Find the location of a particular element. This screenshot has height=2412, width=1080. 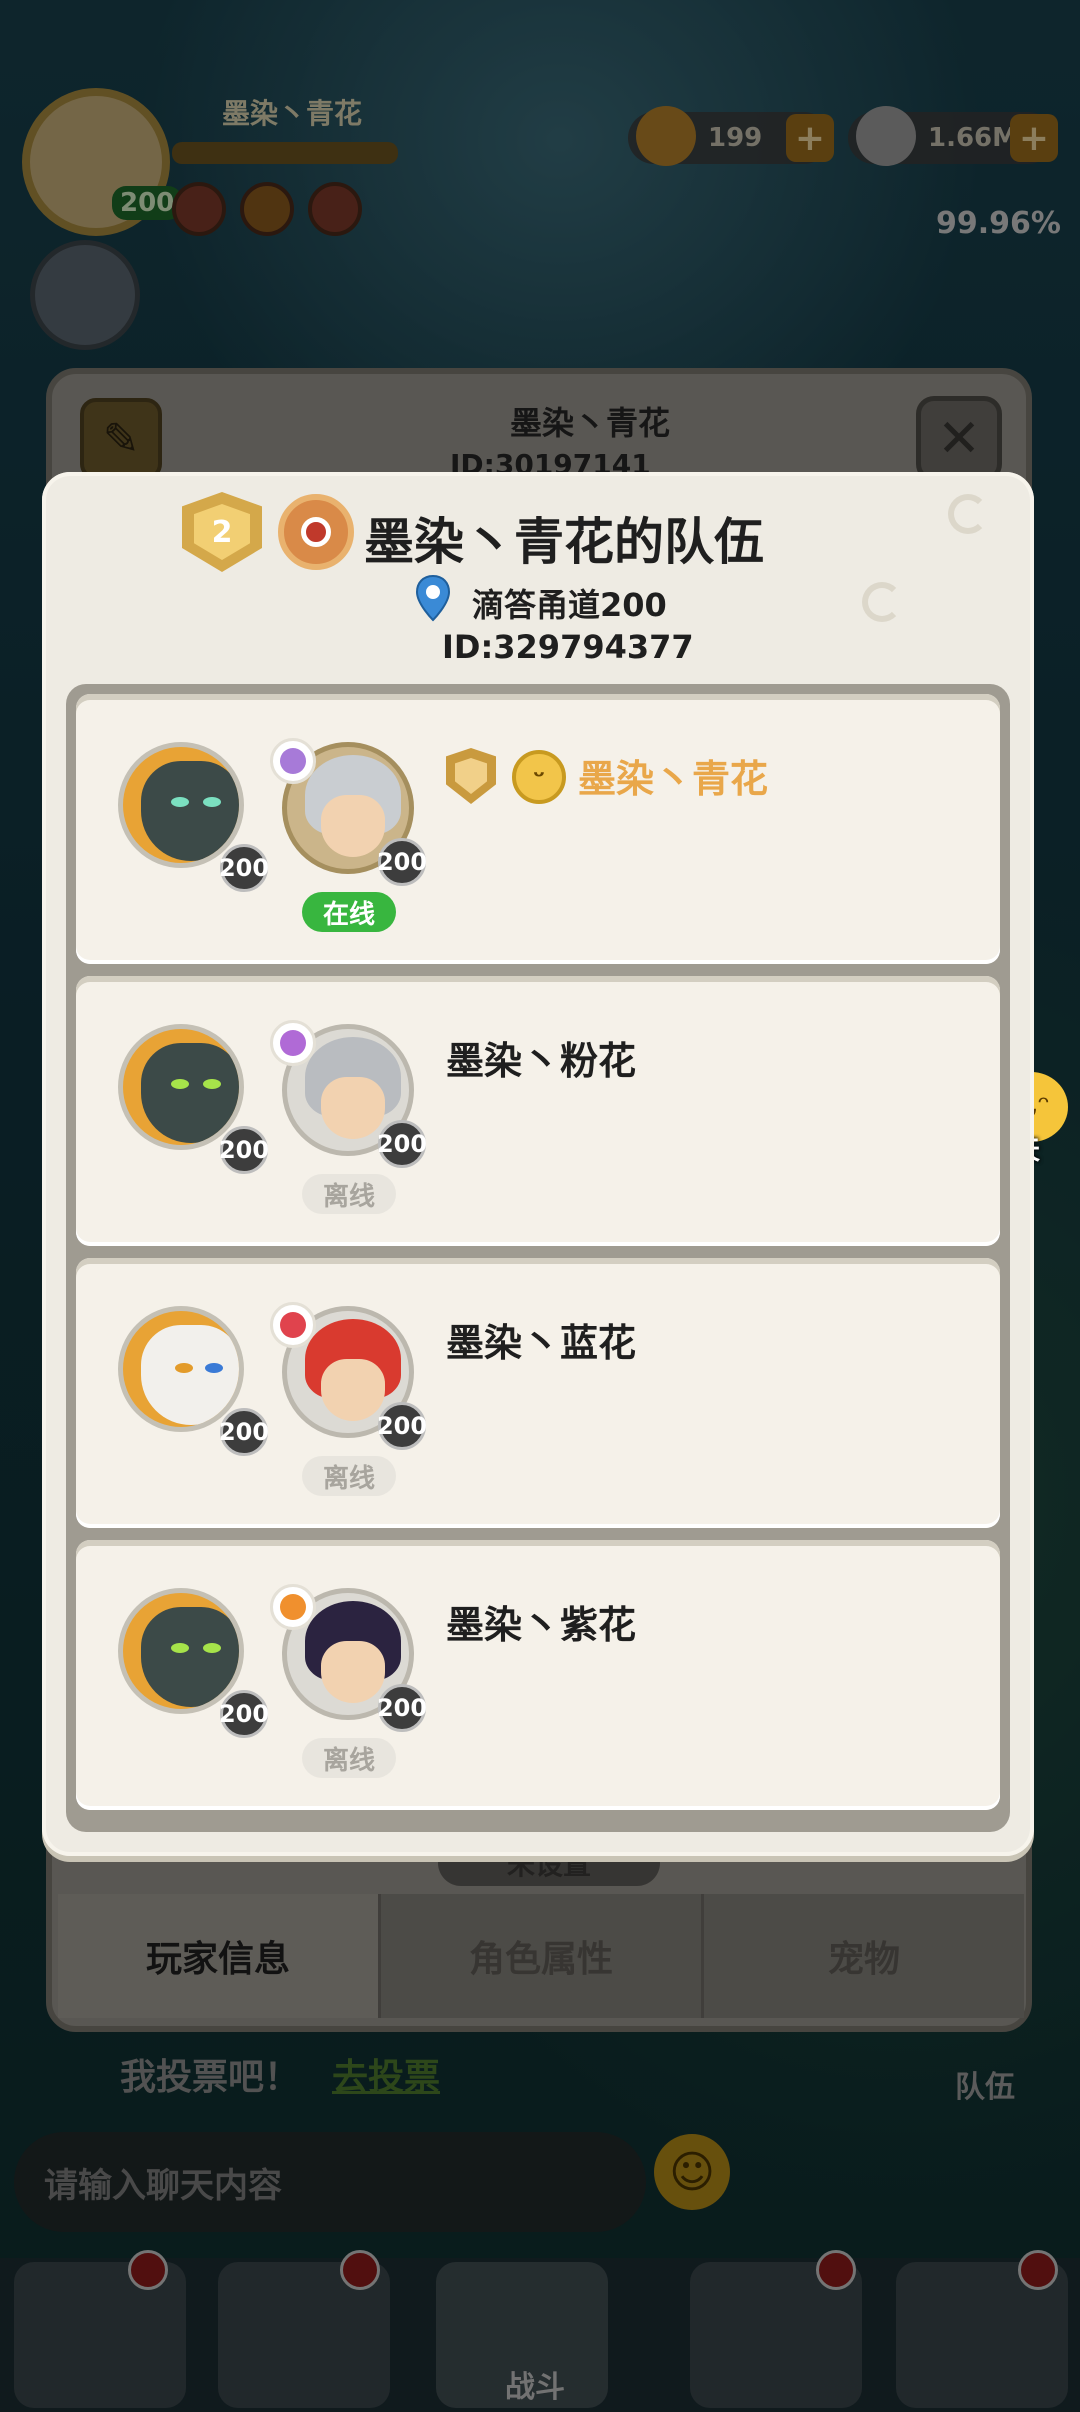

team-header: 2 墨染丶青花的队伍 滴答甬道200 ID:329794377 is located at coordinates (538, 572).